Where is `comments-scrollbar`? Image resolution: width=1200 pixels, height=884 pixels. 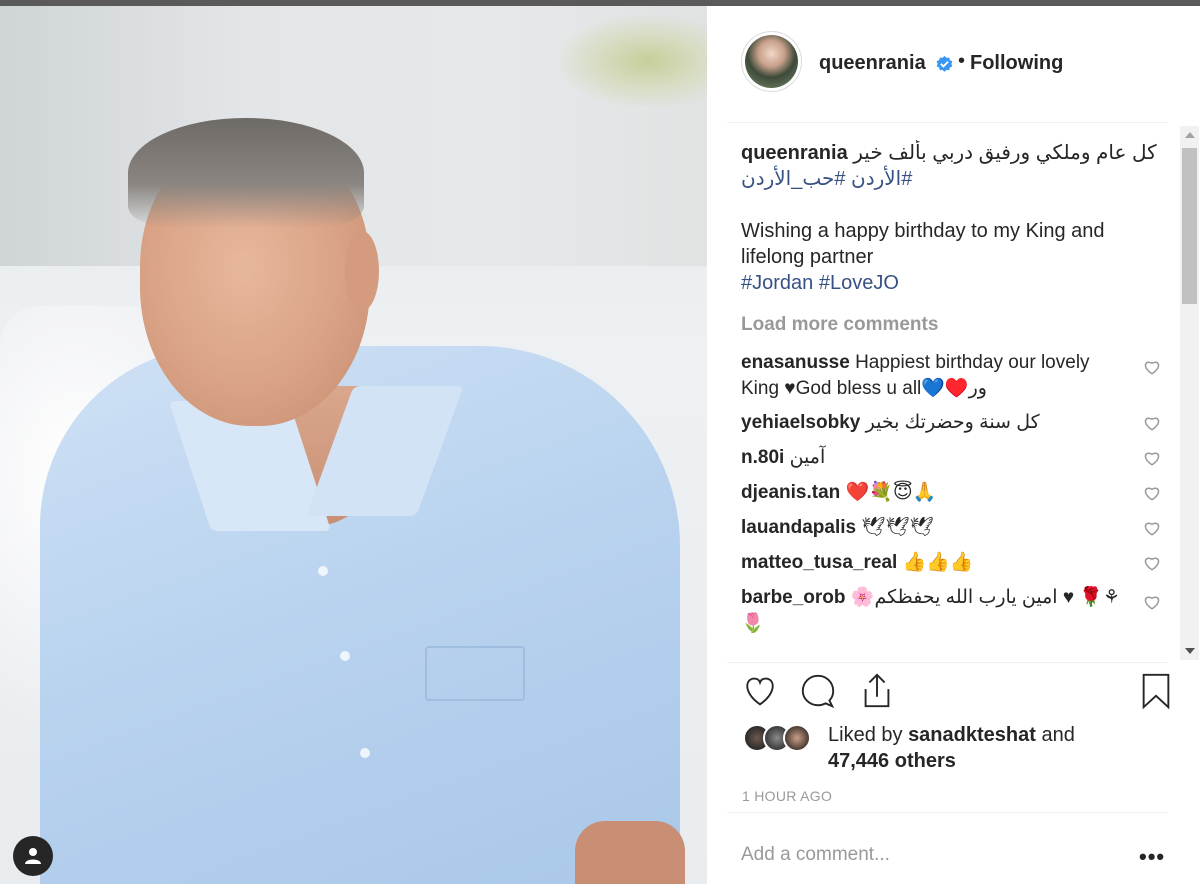
comments-scrollbar is located at coordinates (1189, 393).